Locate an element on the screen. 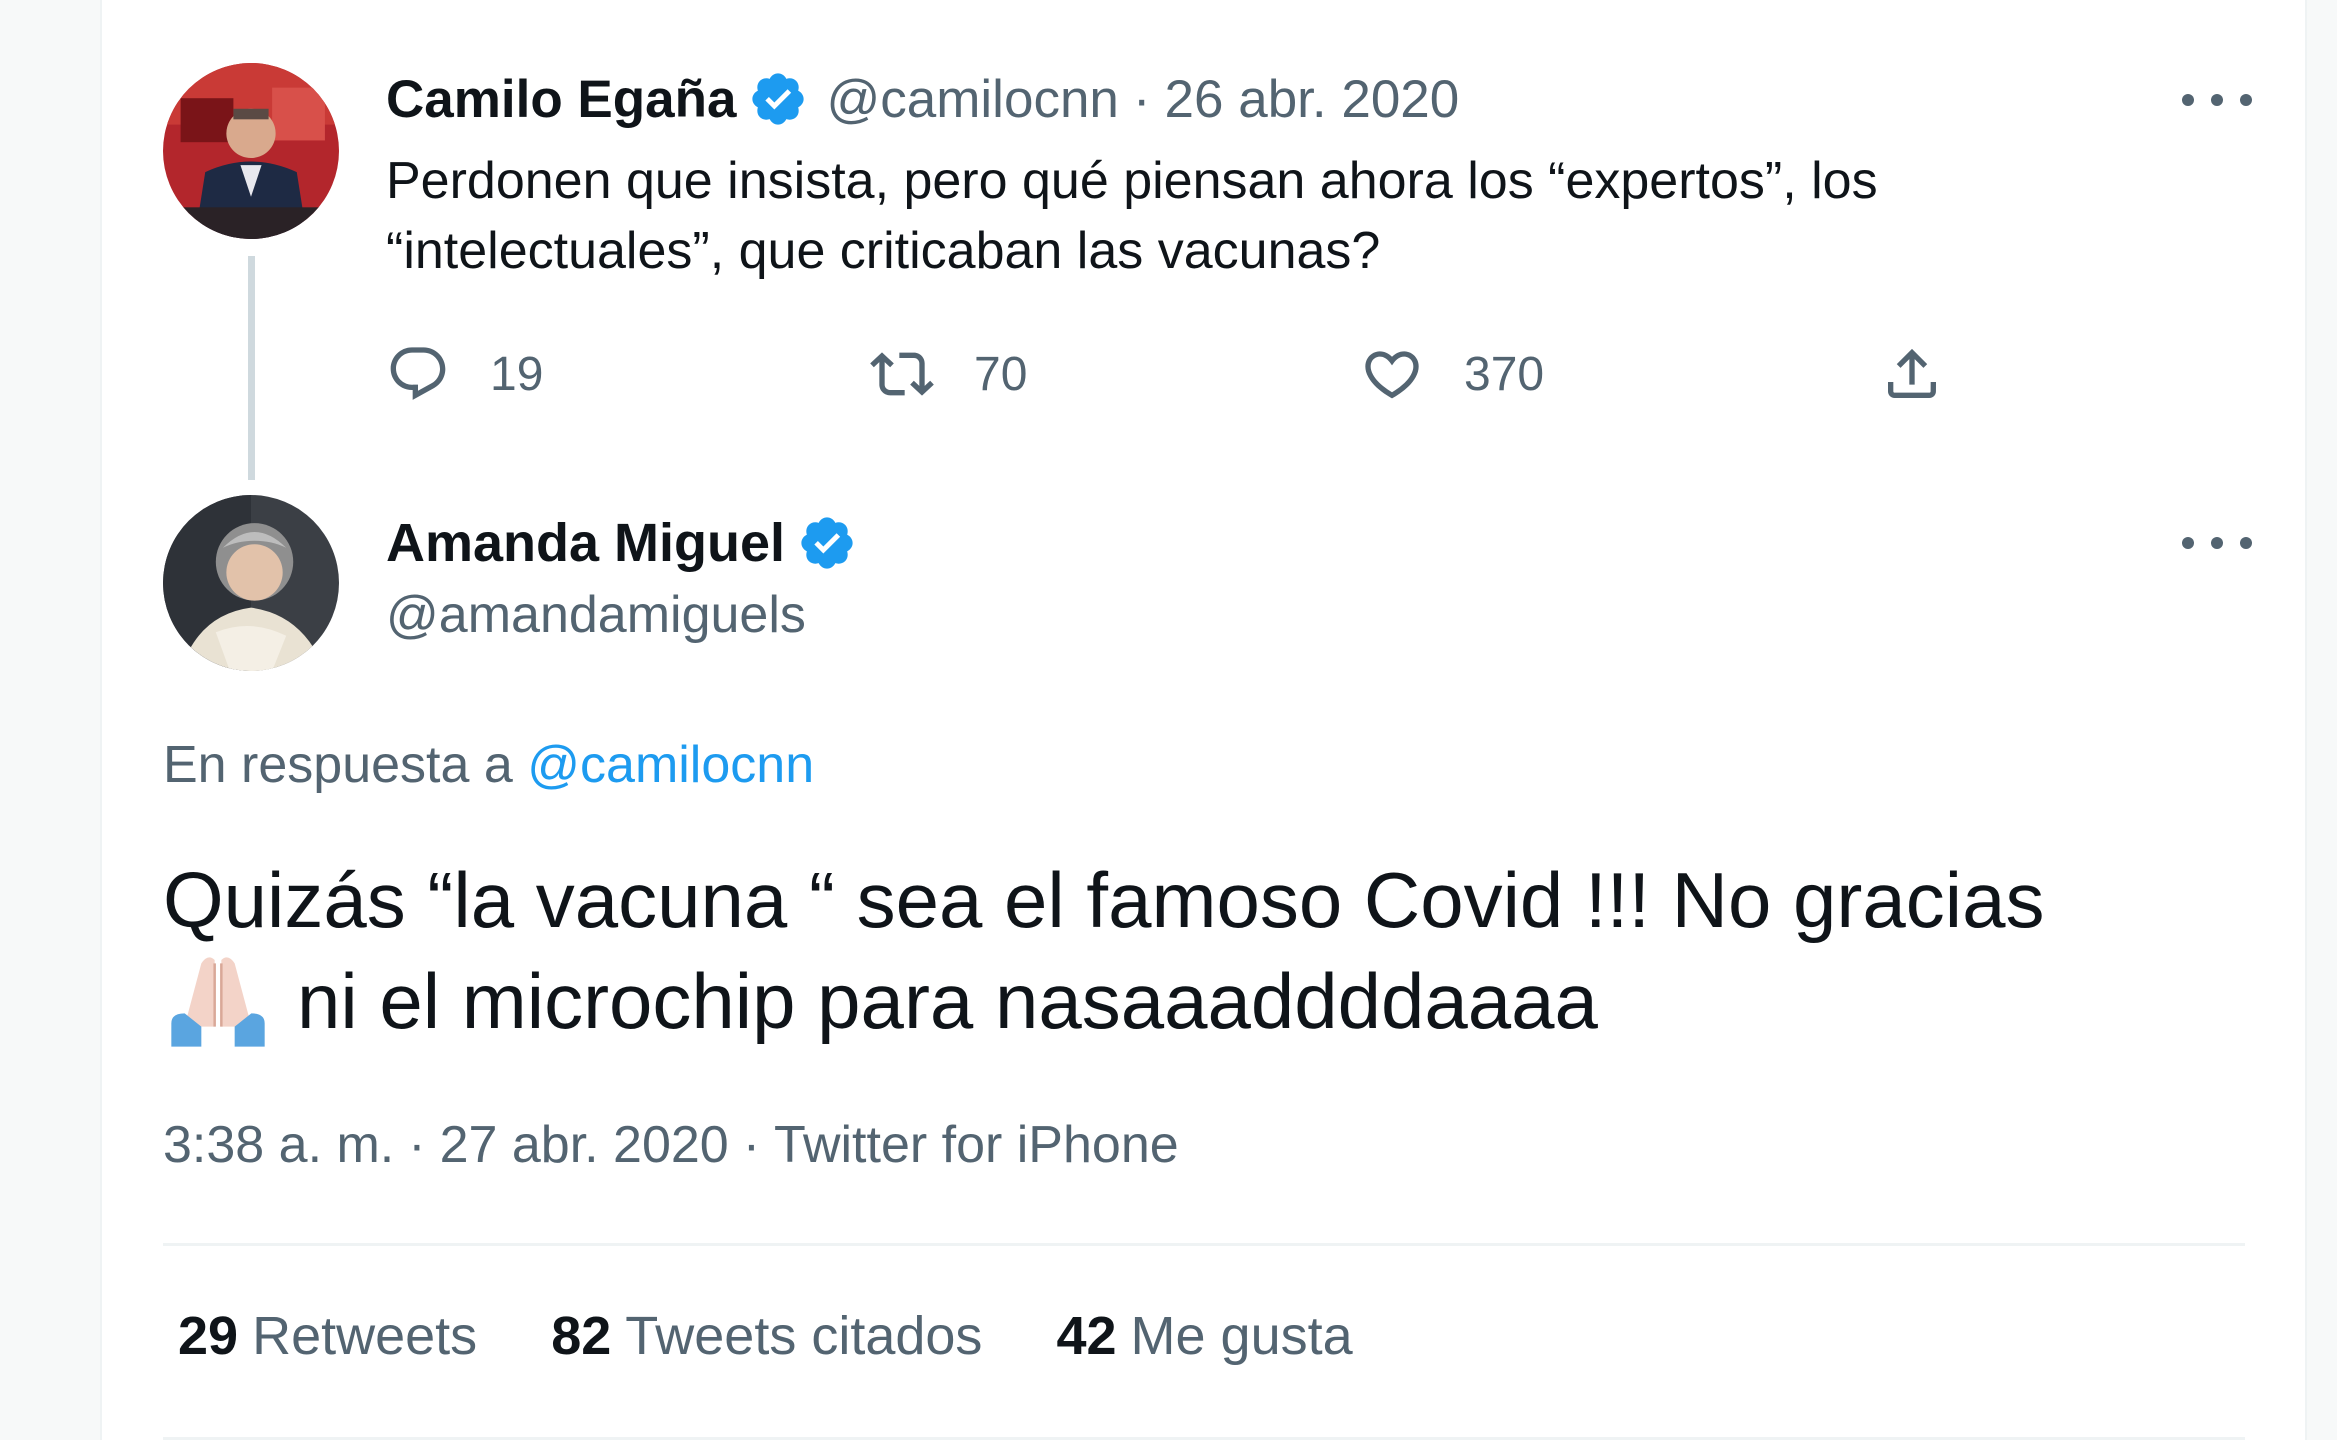 The width and height of the screenshot is (2337, 1440). parent-author-name: Camilo Egaña is located at coordinates (561, 99).